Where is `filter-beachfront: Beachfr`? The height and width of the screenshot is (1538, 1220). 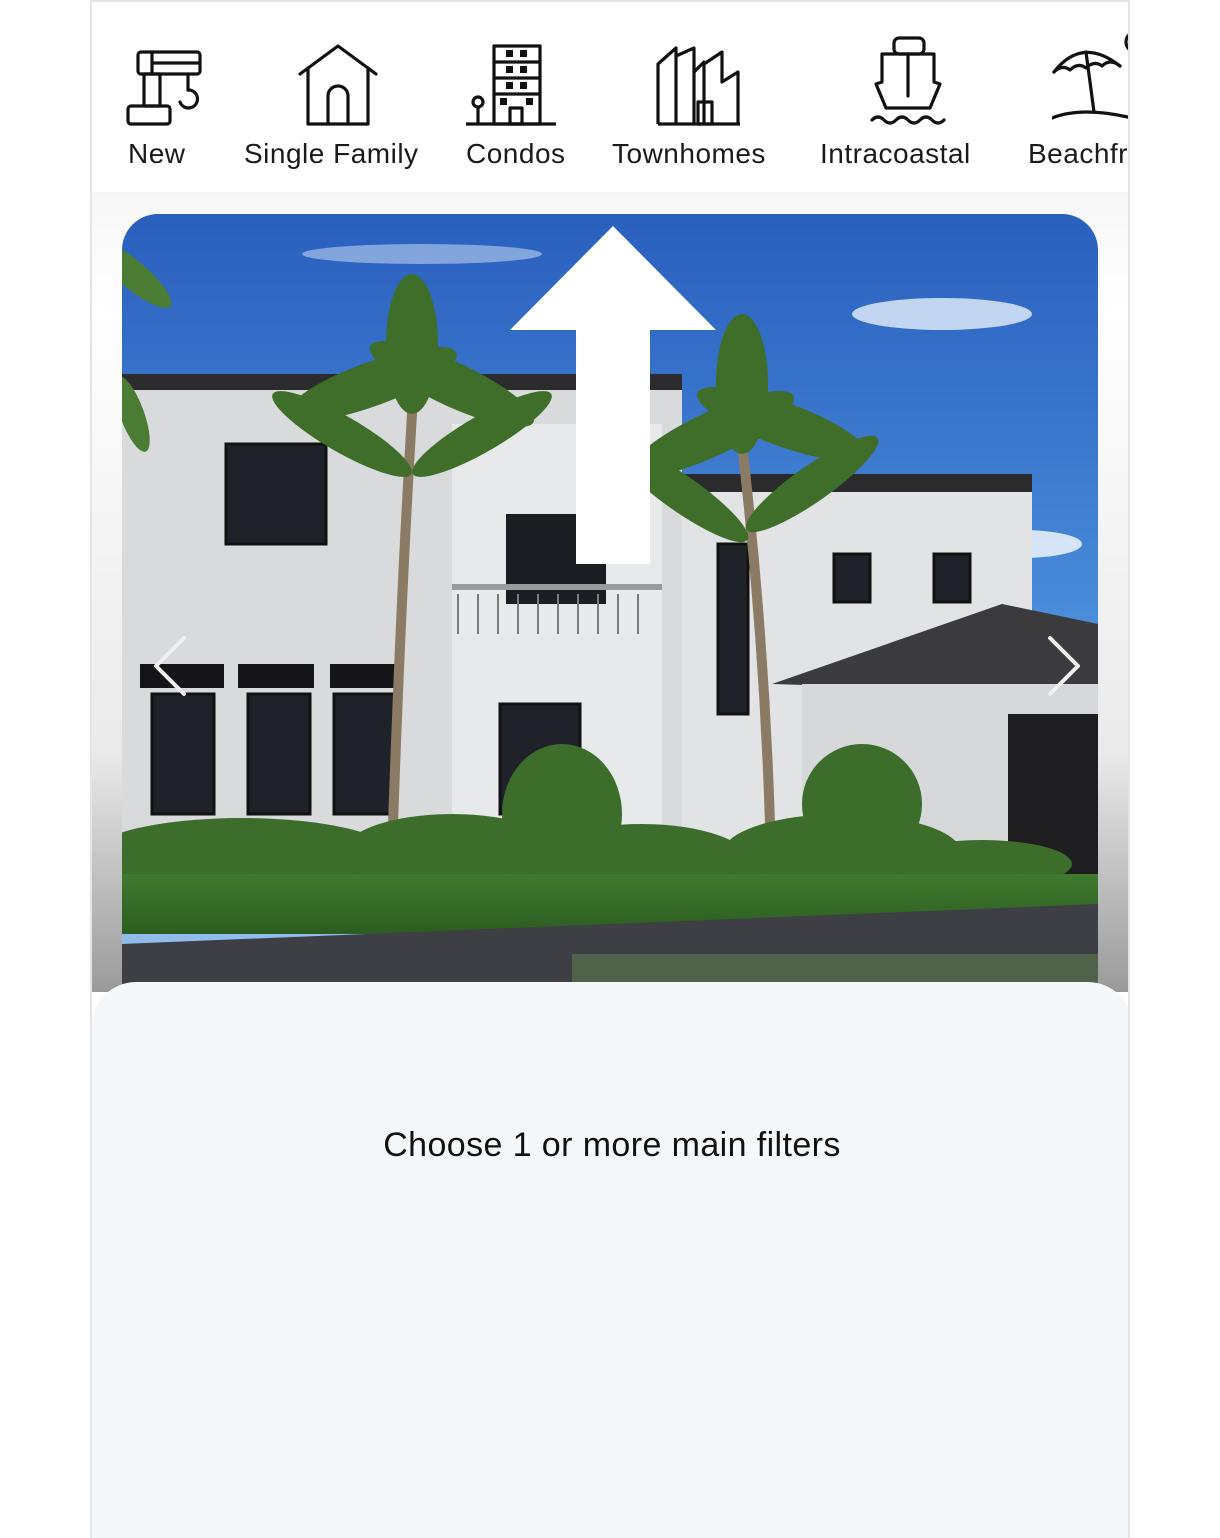
filter-beachfront: Beachfr is located at coordinates (1078, 107).